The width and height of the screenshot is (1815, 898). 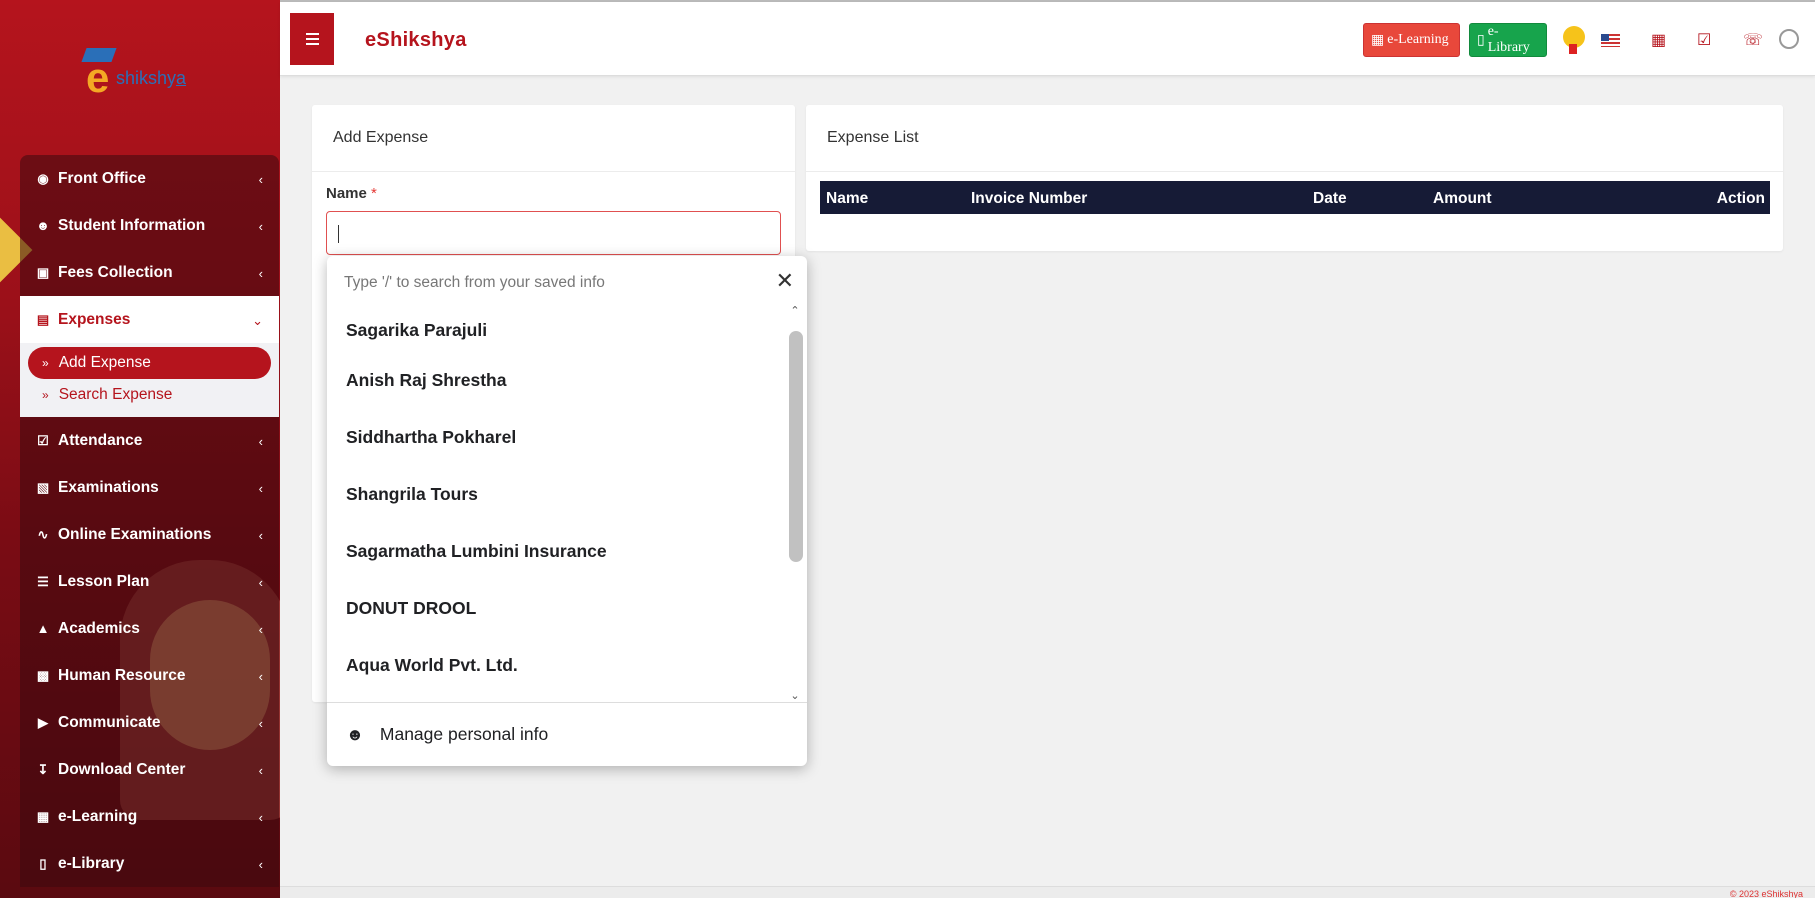 What do you see at coordinates (1574, 40) in the screenshot?
I see `medal-icon` at bounding box center [1574, 40].